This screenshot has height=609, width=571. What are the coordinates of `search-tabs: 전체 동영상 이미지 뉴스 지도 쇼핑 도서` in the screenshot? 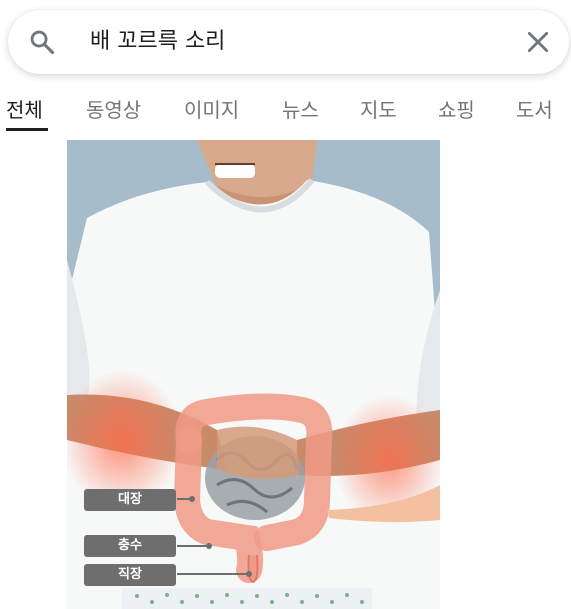 It's located at (285, 114).